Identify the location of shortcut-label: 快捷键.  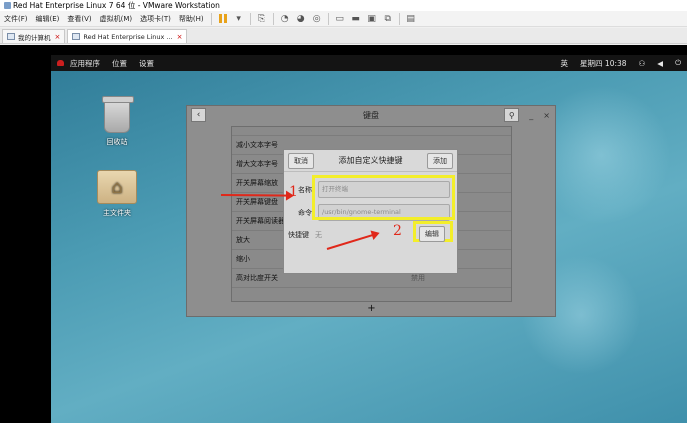
(298, 235).